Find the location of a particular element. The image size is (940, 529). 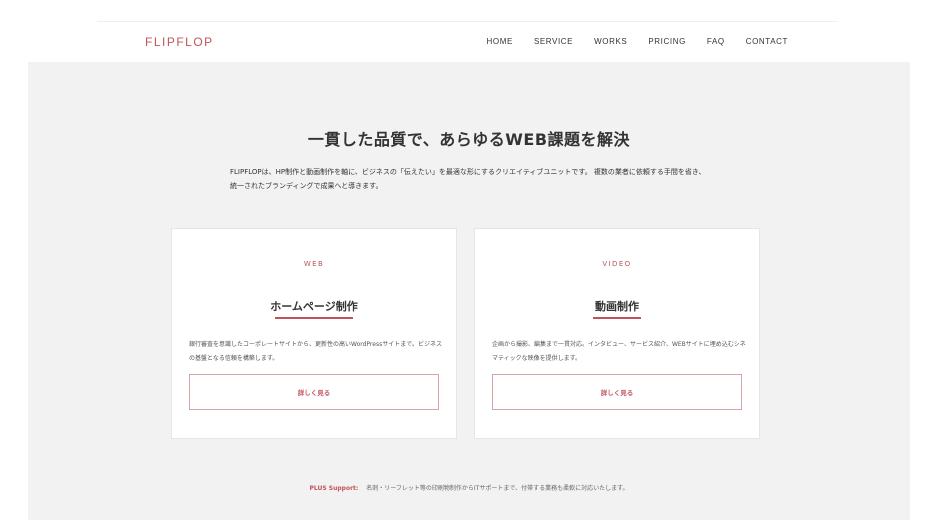

support-label: PLUS Support: is located at coordinates (334, 488).